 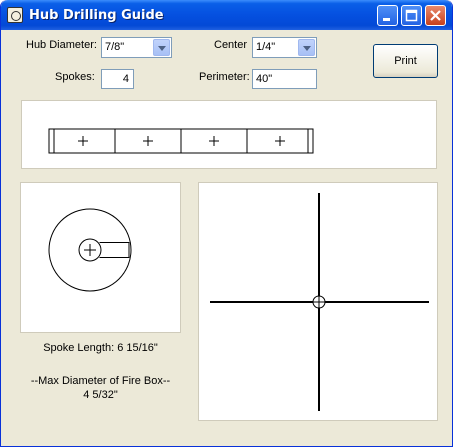 I want to click on spokes-label: Spokes:, so click(x=75, y=77).